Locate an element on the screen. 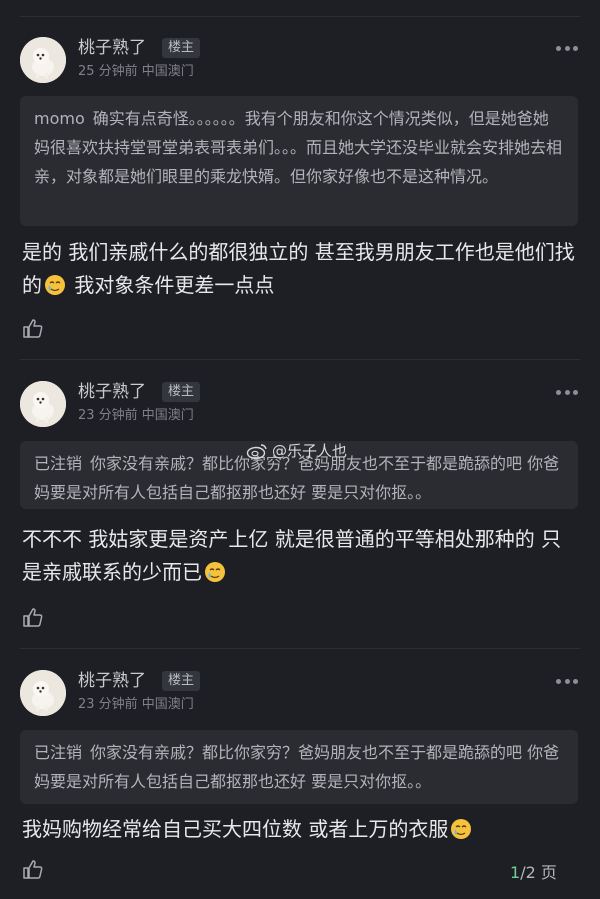 This screenshot has width=600, height=899. page-indicator: 1/2 页 is located at coordinates (533, 871).